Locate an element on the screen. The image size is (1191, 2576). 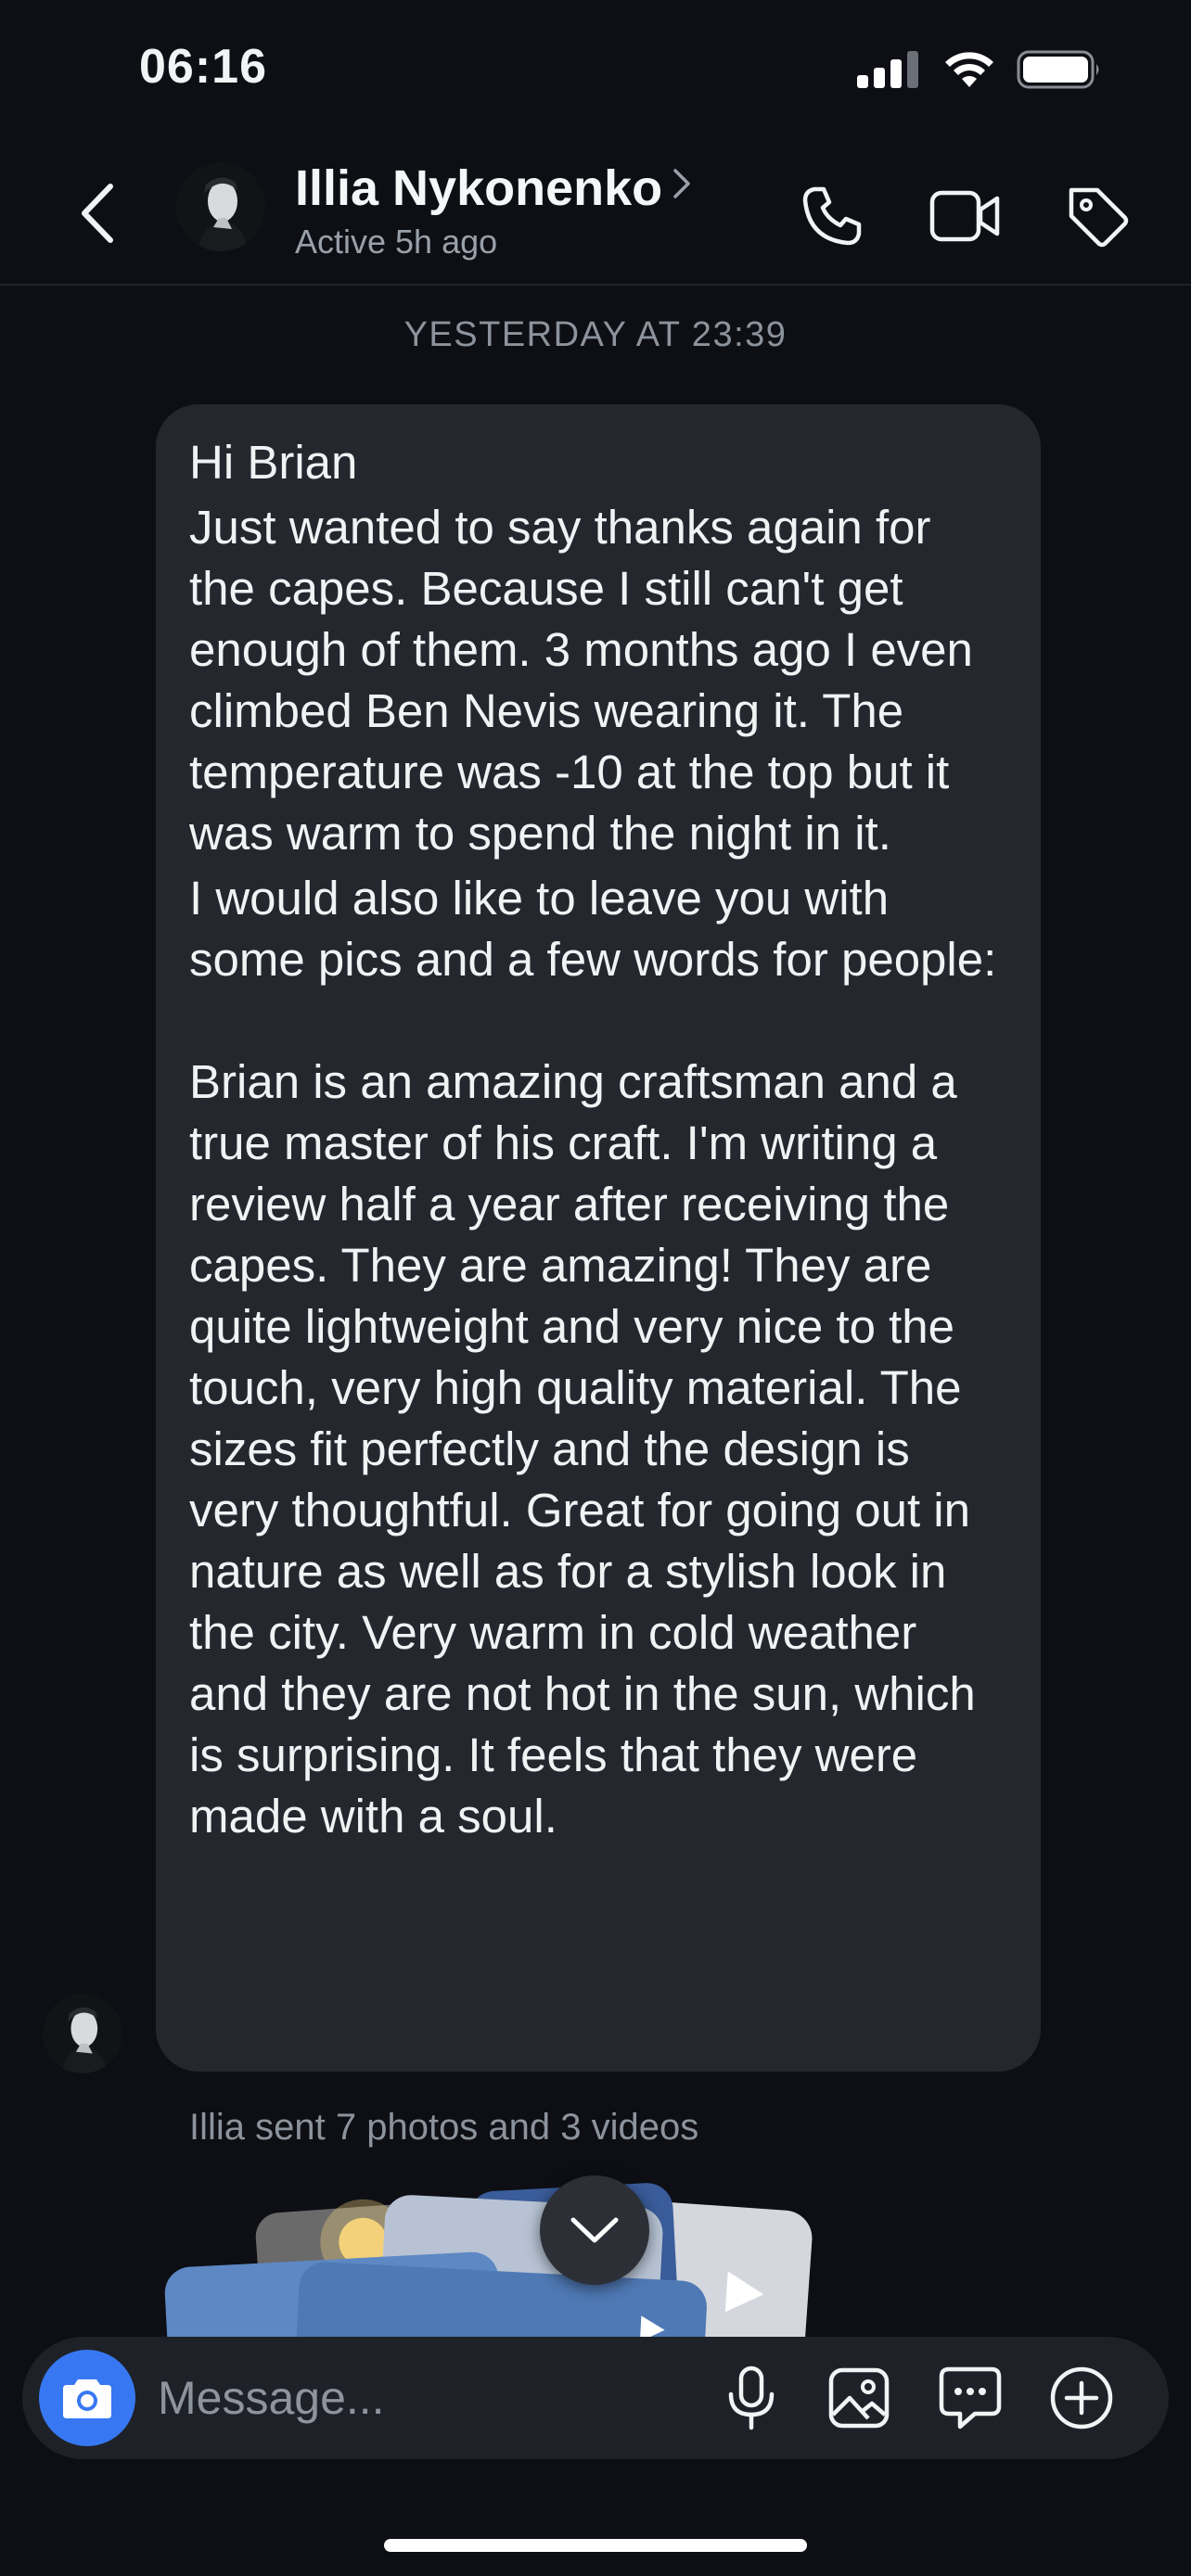
chevron-right-icon is located at coordinates (682, 183).